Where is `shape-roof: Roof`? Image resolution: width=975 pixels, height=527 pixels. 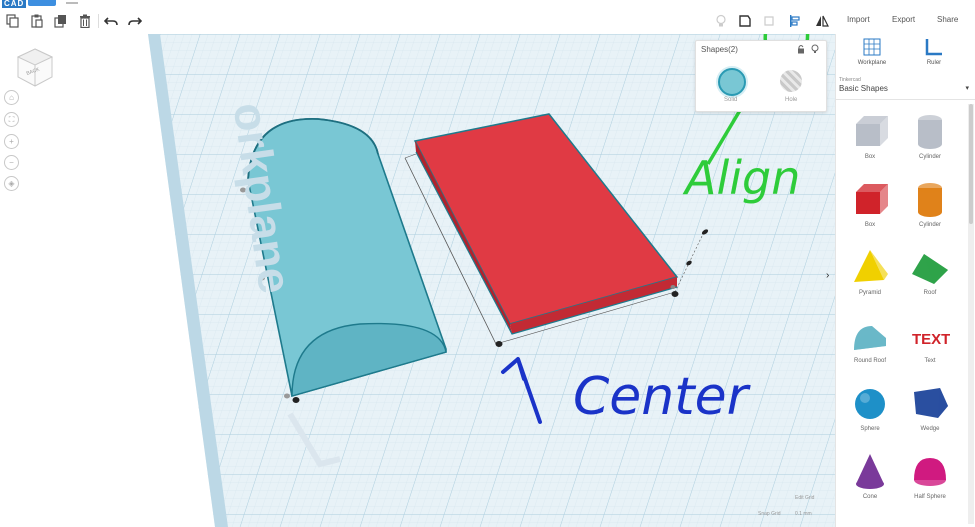
shape-roof: Roof is located at coordinates (930, 281).